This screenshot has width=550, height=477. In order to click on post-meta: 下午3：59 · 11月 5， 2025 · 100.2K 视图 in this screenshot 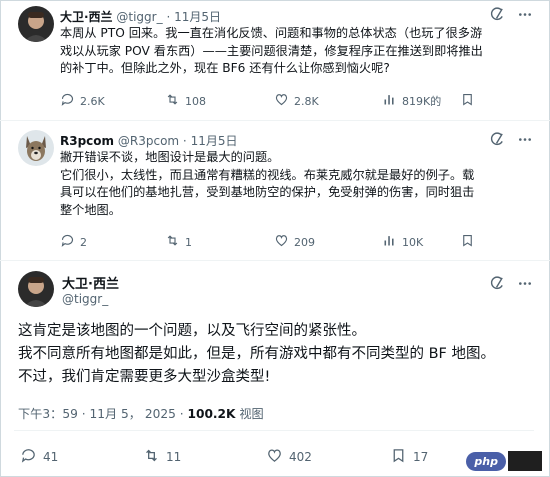, I will do `click(141, 413)`.